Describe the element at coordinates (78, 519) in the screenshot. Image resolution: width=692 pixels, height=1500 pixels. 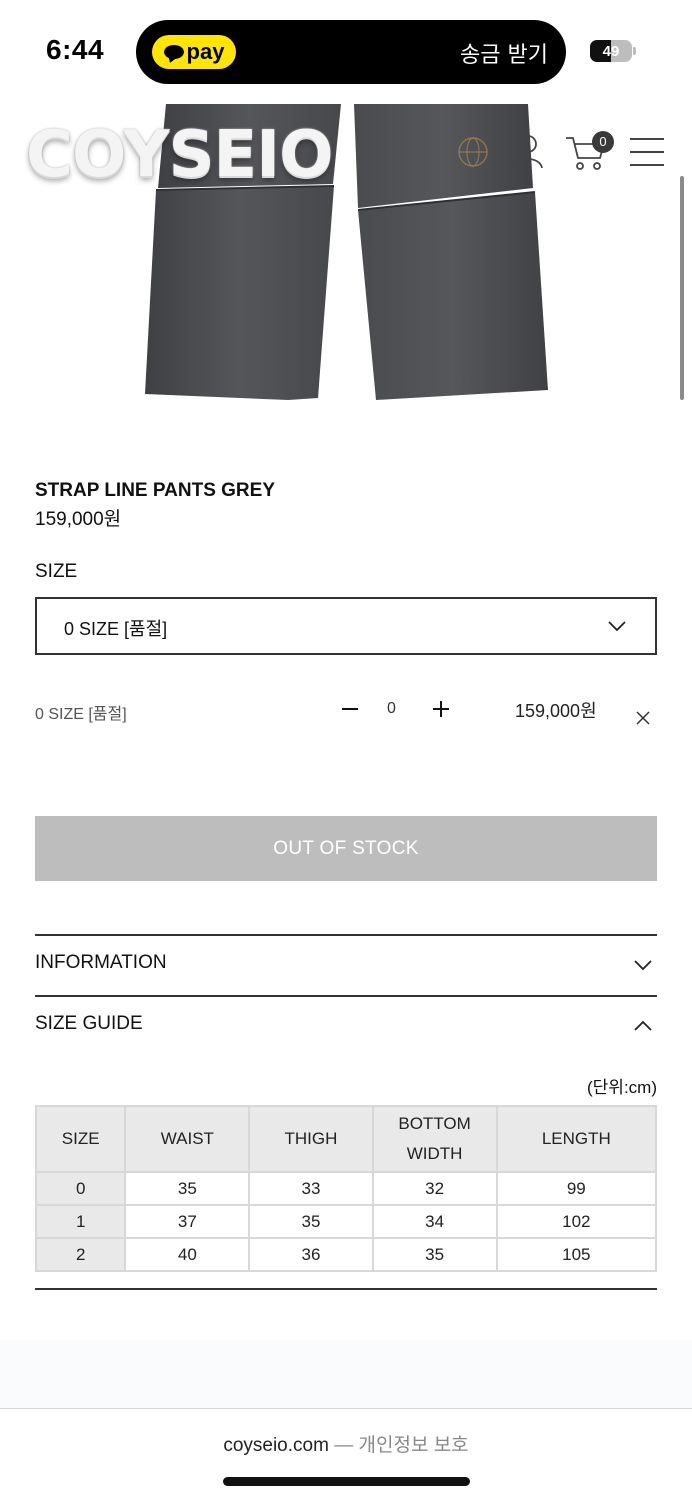
I see `product-price: 159,000원` at that location.